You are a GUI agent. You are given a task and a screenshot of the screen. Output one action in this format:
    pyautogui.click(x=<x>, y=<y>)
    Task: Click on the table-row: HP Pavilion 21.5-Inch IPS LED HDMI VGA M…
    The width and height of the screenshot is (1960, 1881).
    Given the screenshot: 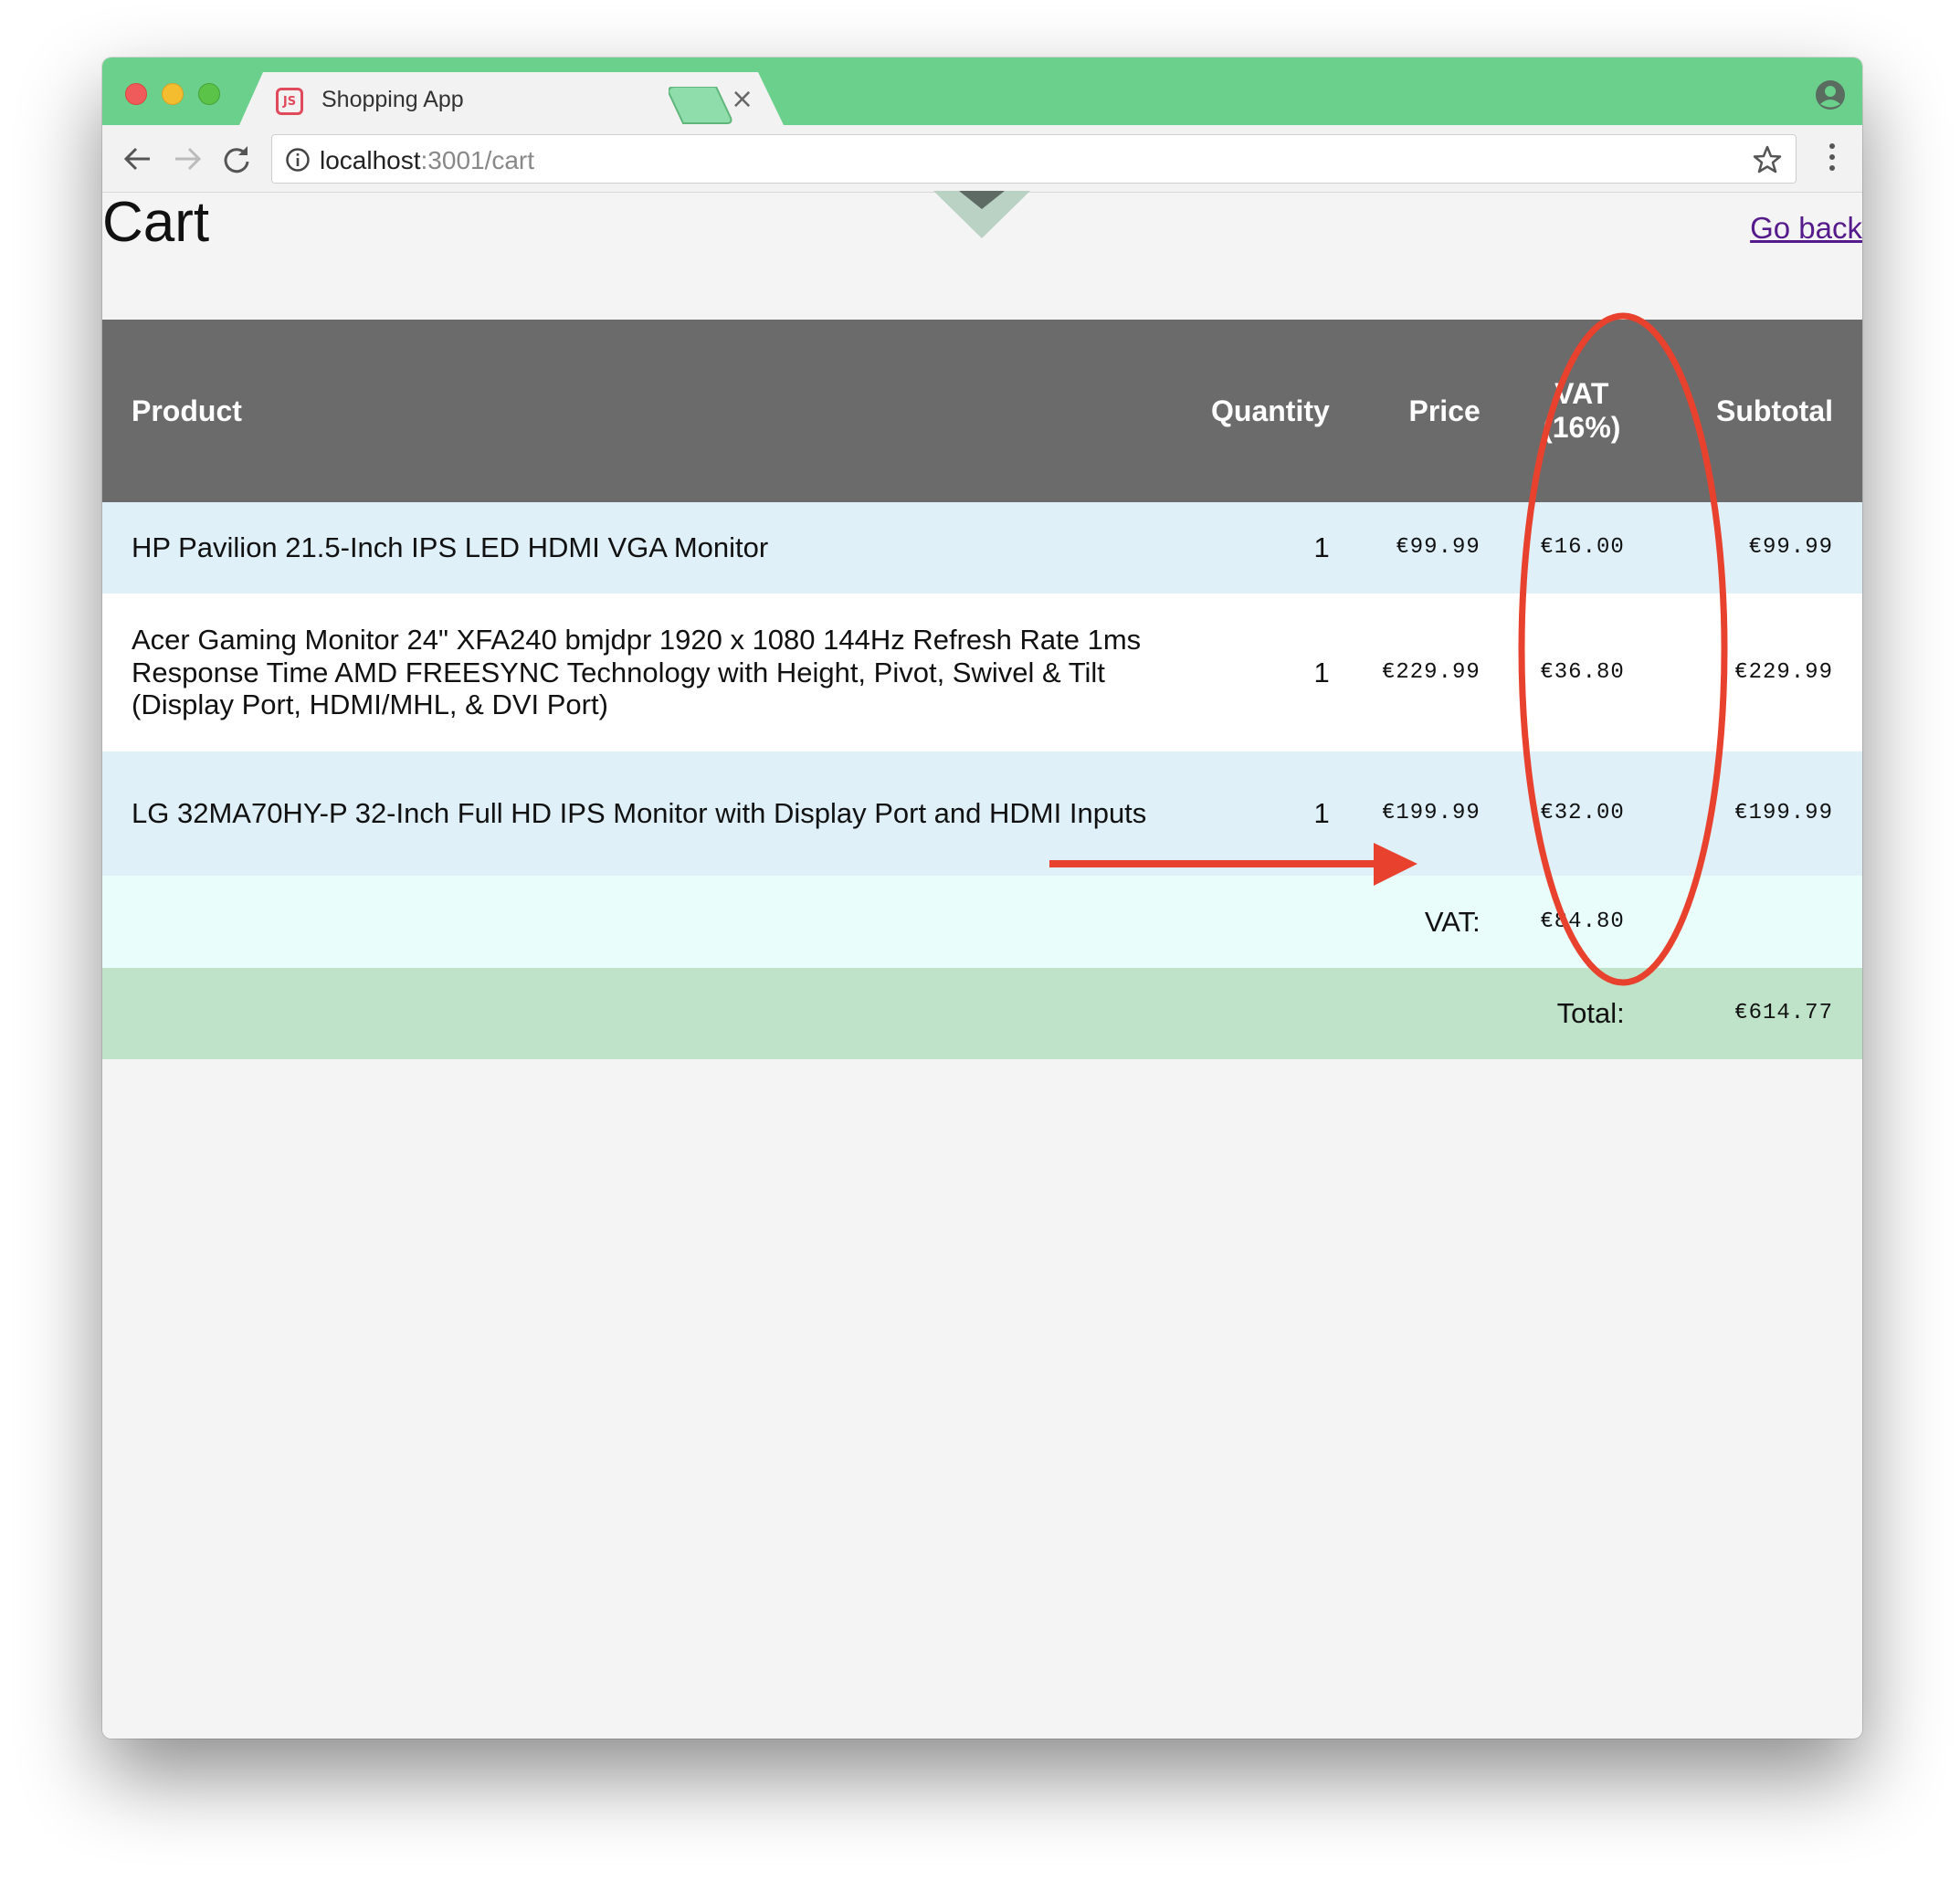 What is the action you would take?
    pyautogui.click(x=982, y=548)
    